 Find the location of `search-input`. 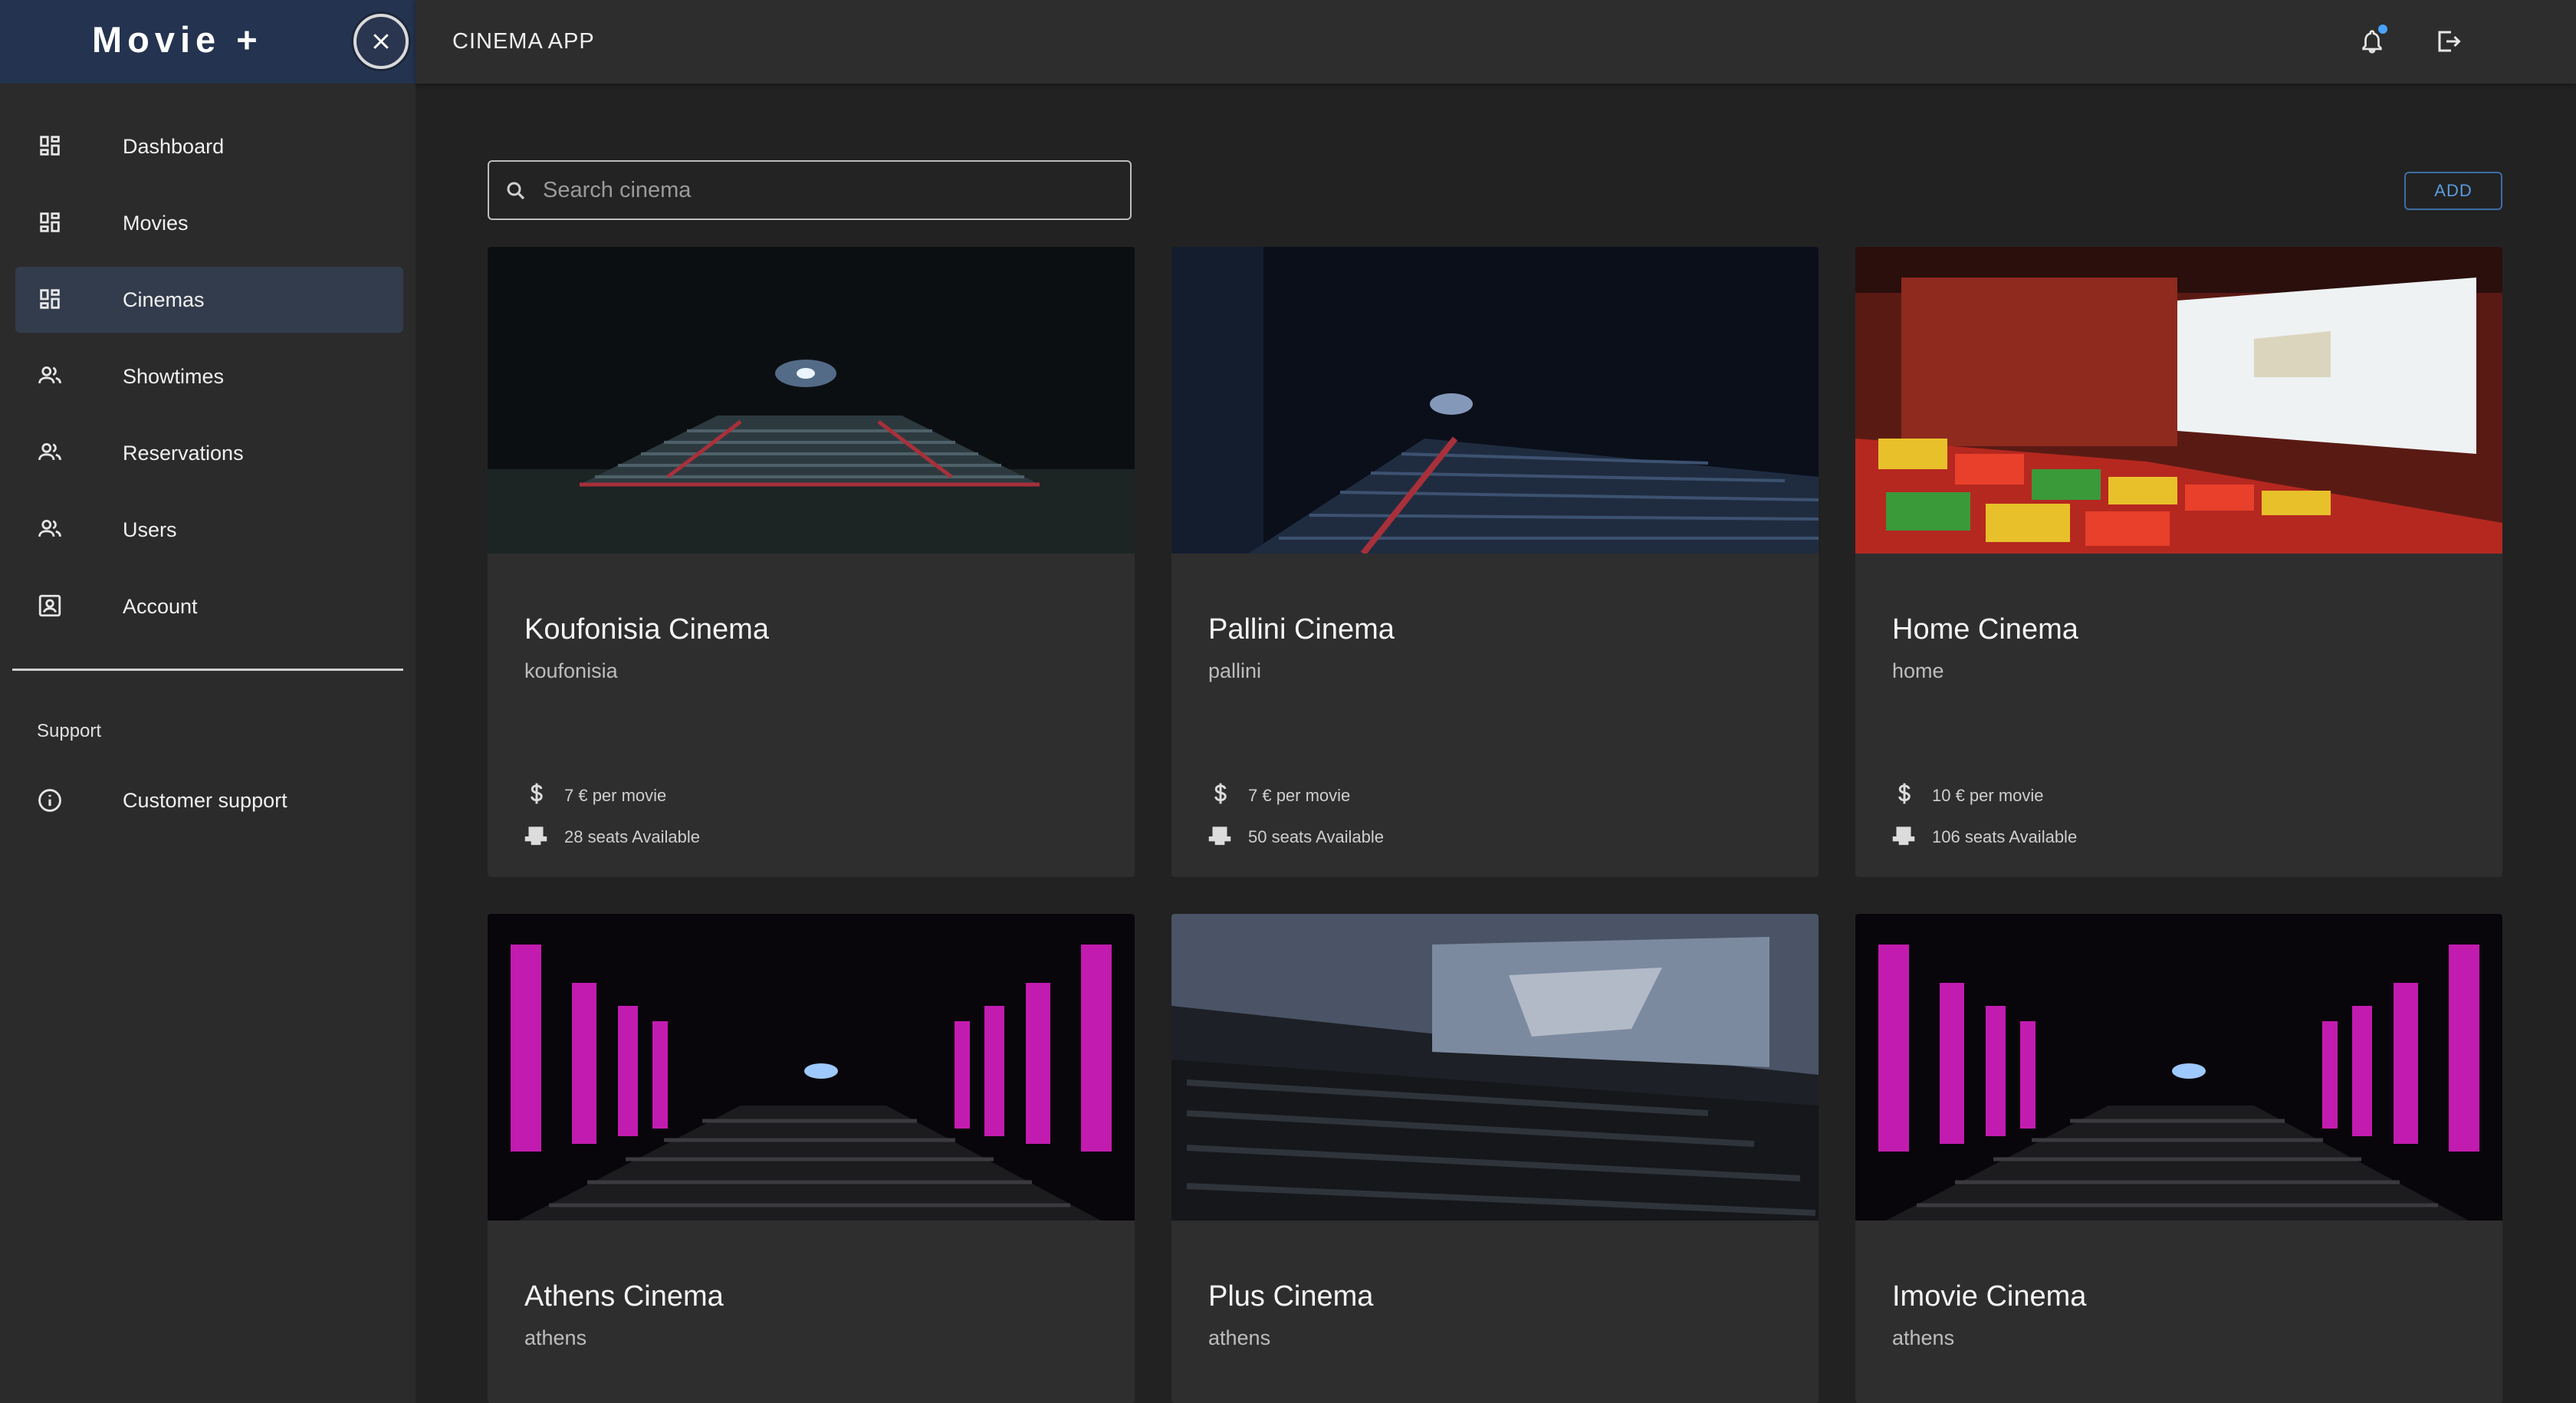

search-input is located at coordinates (826, 190).